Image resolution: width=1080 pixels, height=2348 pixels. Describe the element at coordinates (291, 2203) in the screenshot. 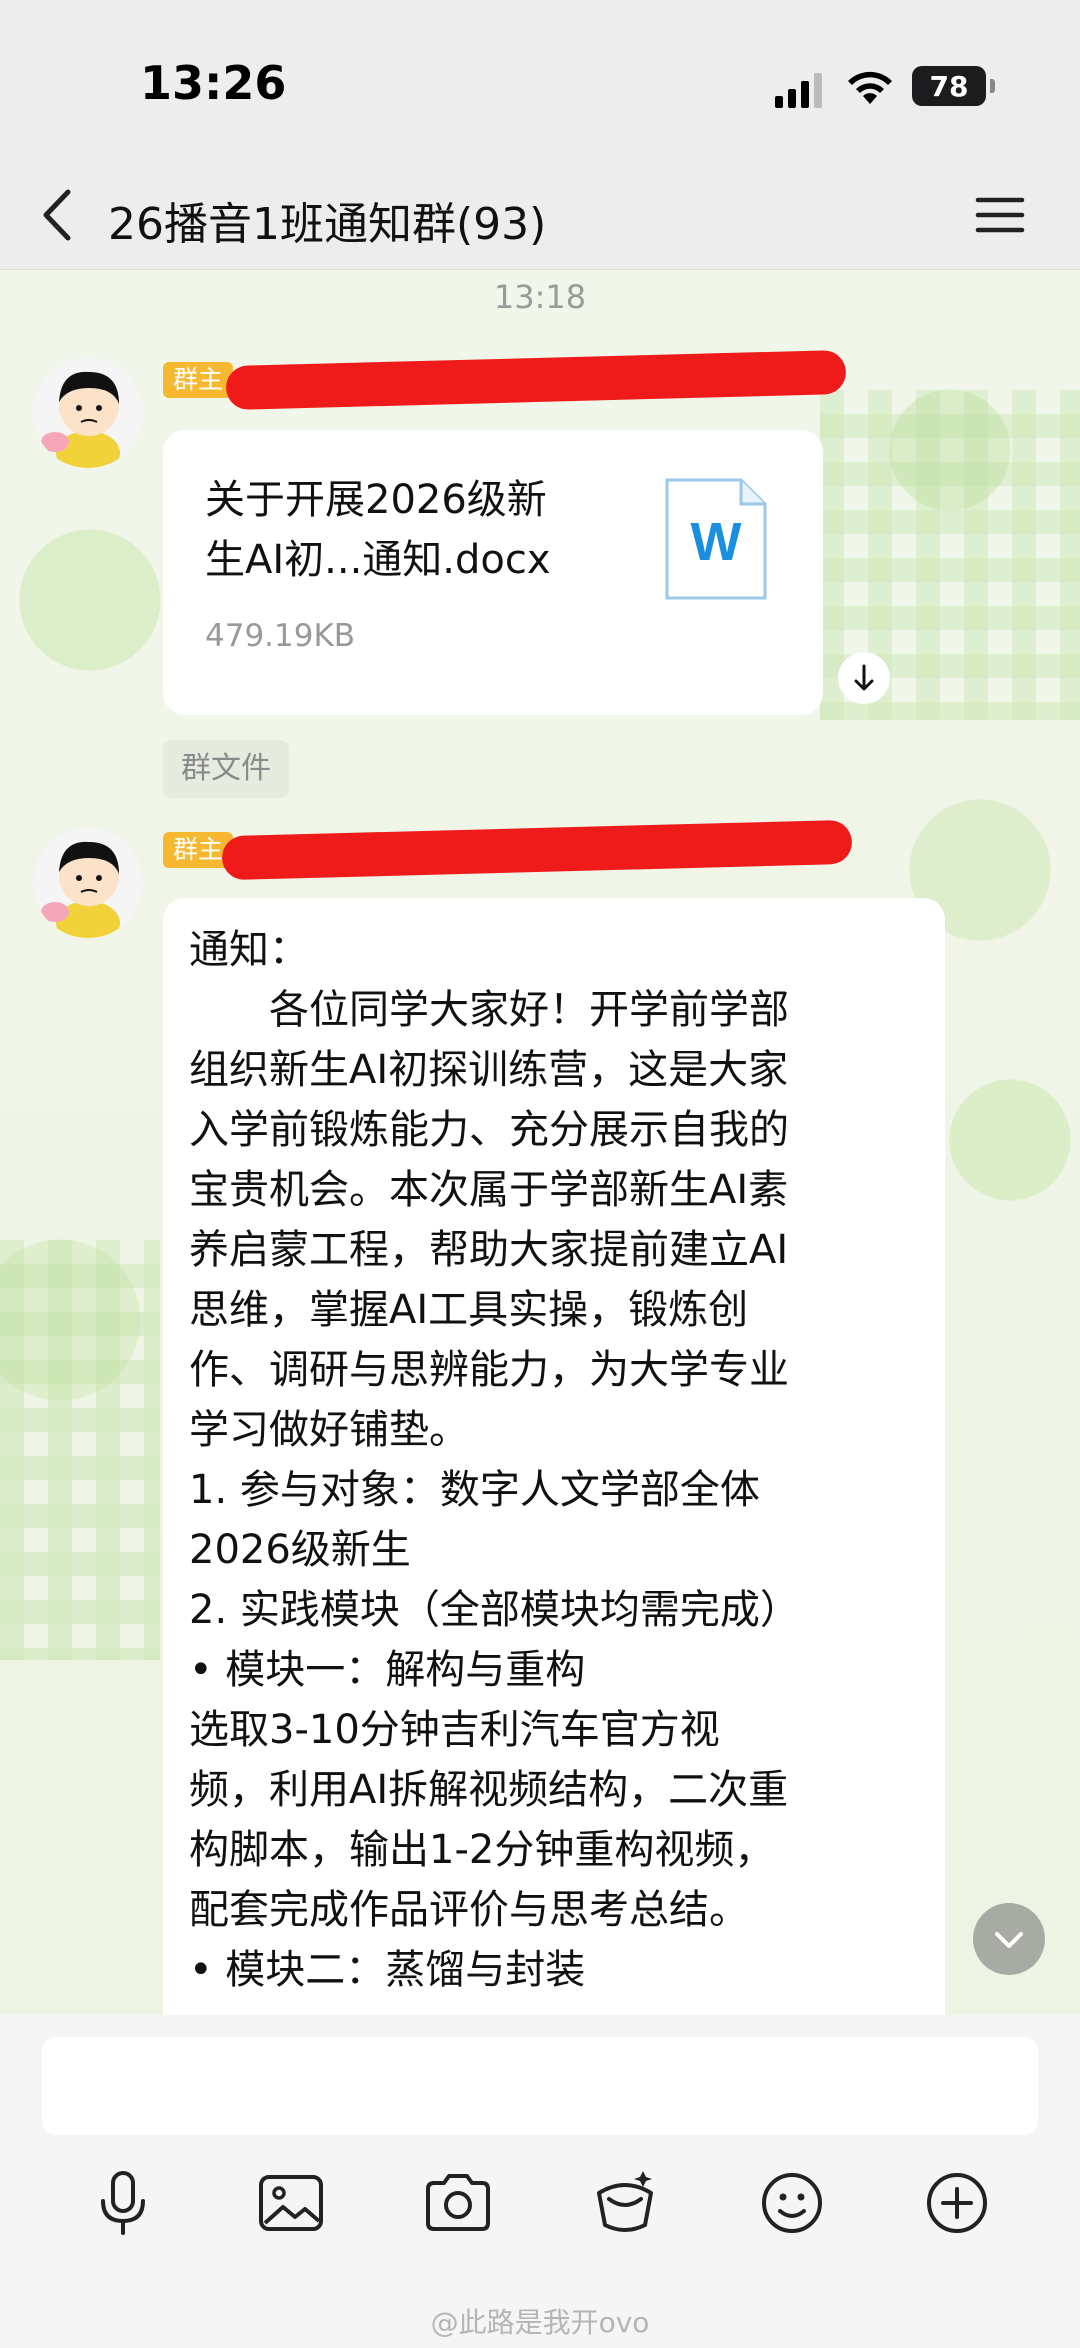

I see `image-icon` at that location.